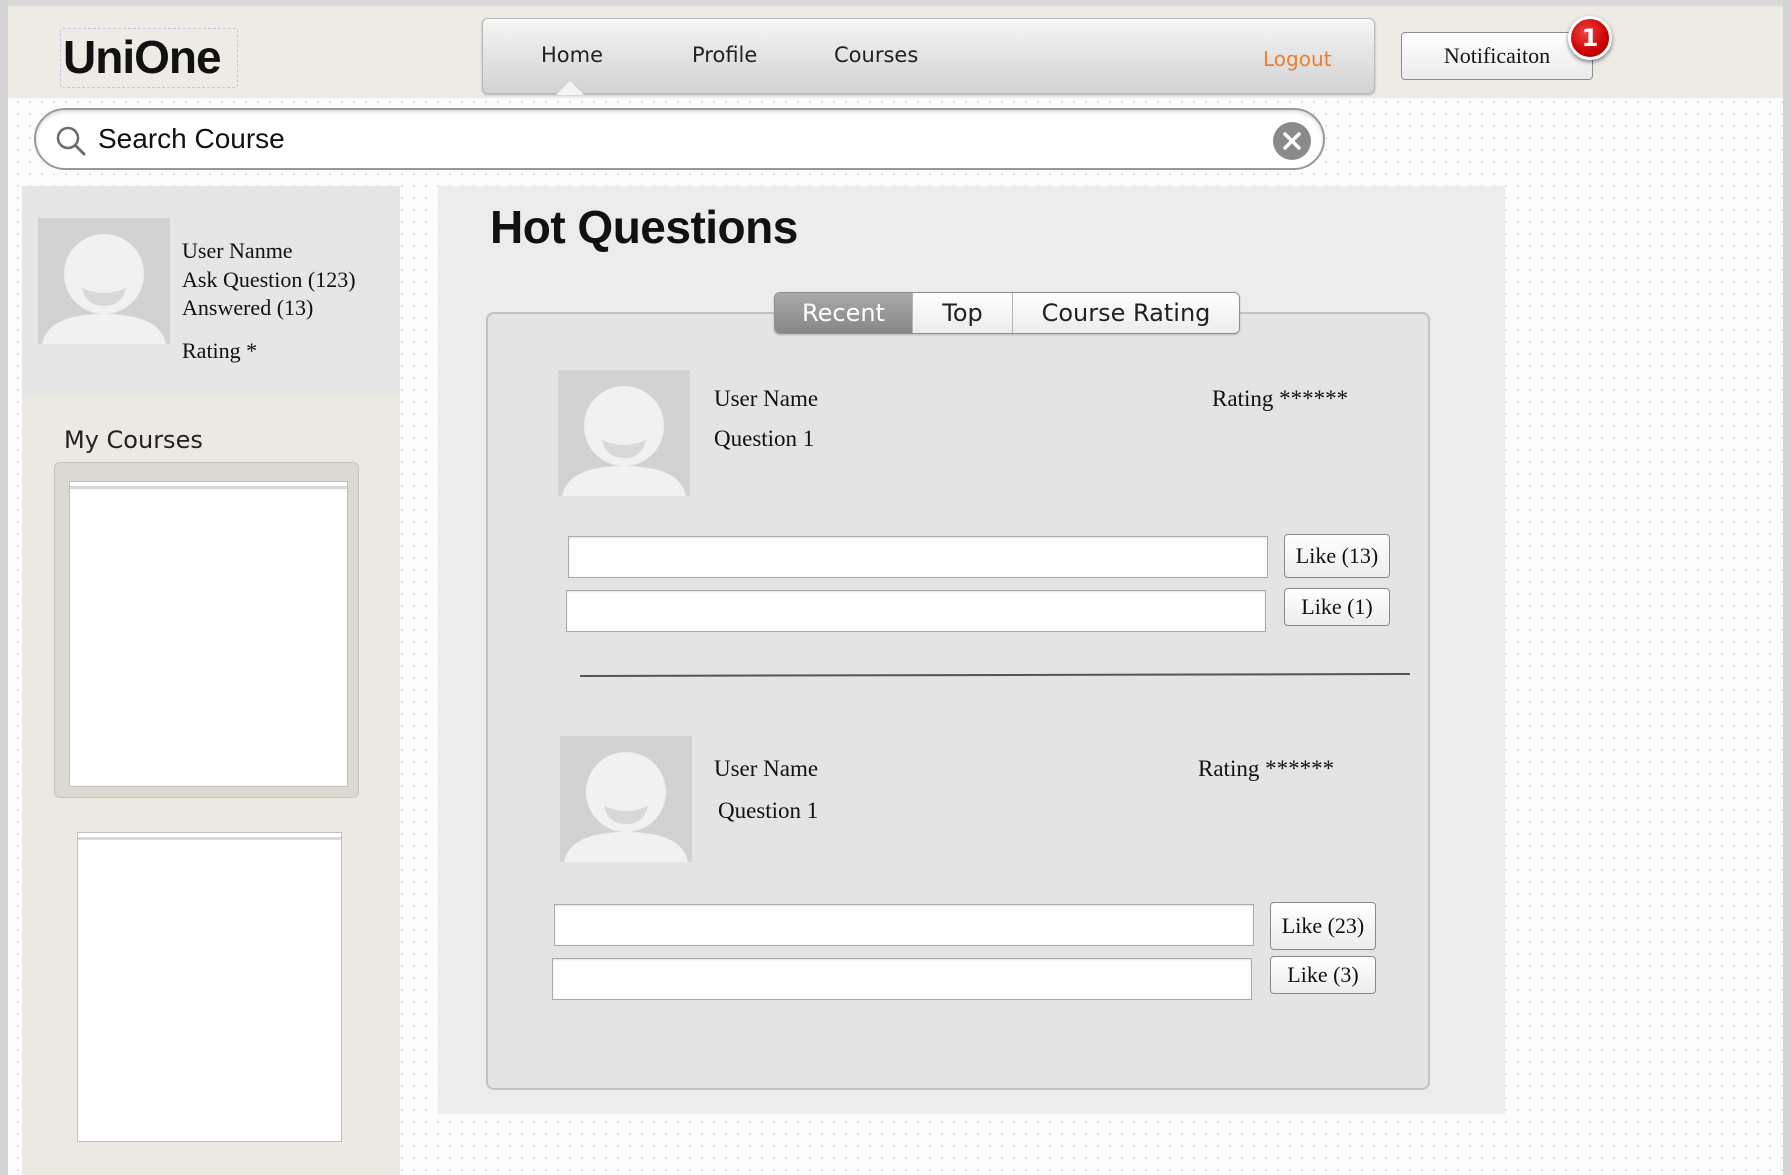  I want to click on page-title: Hot Questions, so click(644, 227).